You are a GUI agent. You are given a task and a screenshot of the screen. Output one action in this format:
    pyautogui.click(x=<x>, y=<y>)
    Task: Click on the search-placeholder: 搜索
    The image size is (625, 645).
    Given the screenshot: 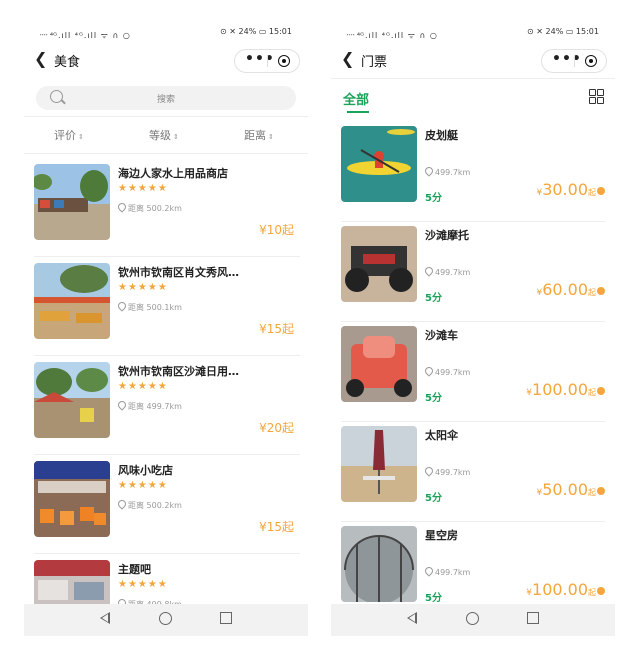 What is the action you would take?
    pyautogui.click(x=165, y=100)
    